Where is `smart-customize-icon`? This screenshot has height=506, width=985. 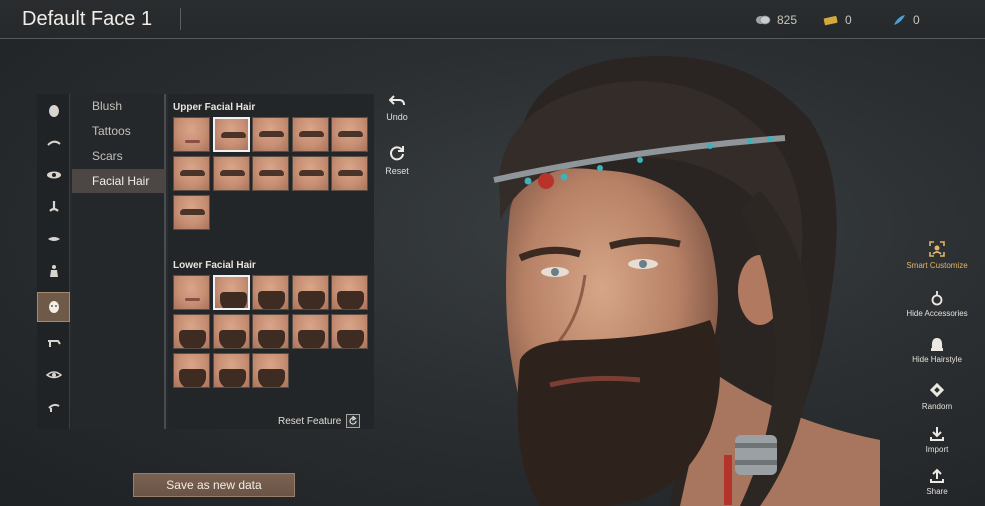
smart-customize-icon is located at coordinates (937, 249).